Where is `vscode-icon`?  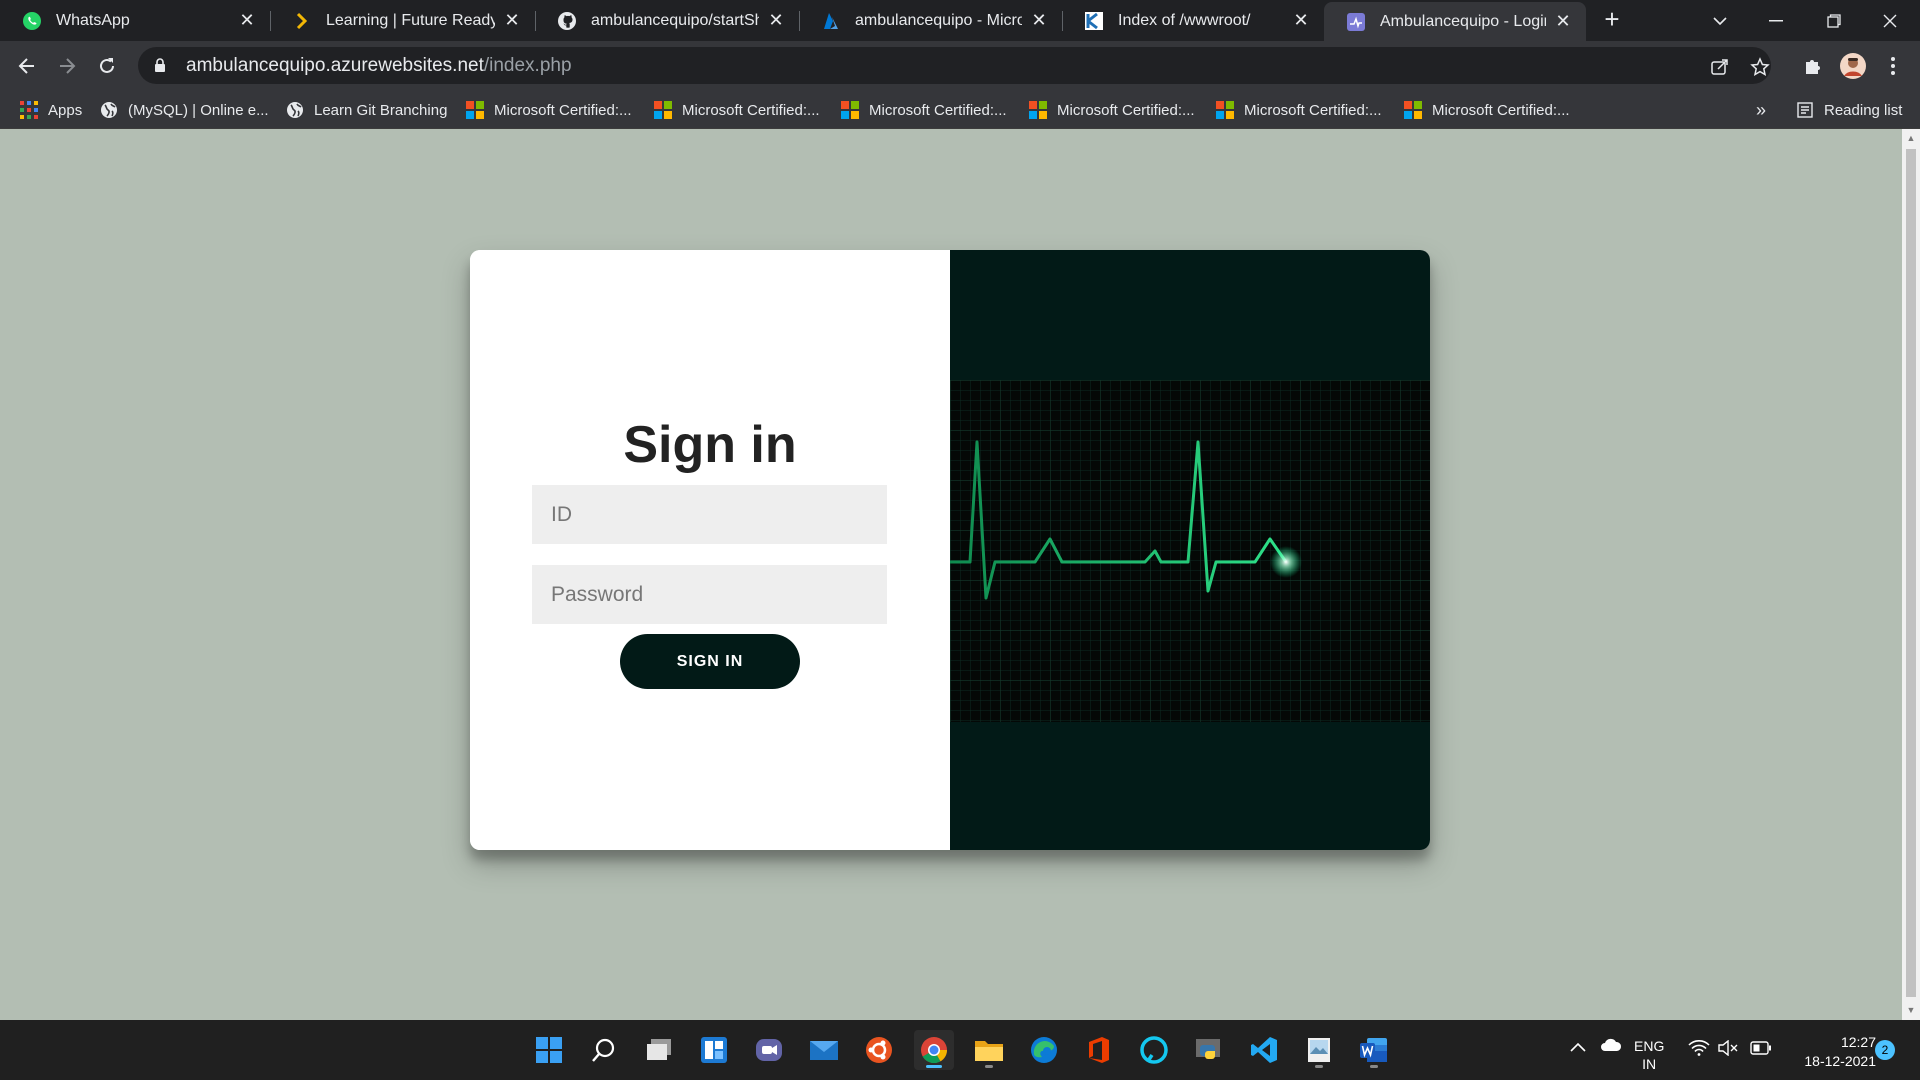 vscode-icon is located at coordinates (1264, 1050).